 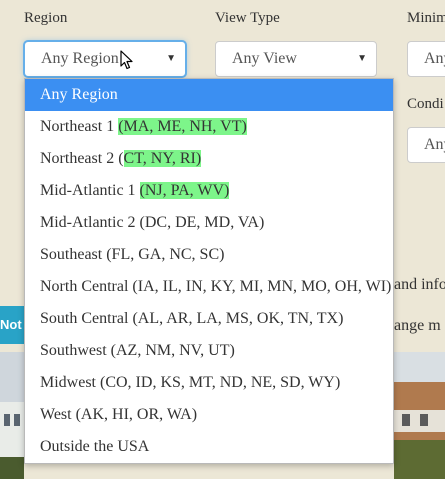 I want to click on condition-label: Condi, so click(x=425, y=104).